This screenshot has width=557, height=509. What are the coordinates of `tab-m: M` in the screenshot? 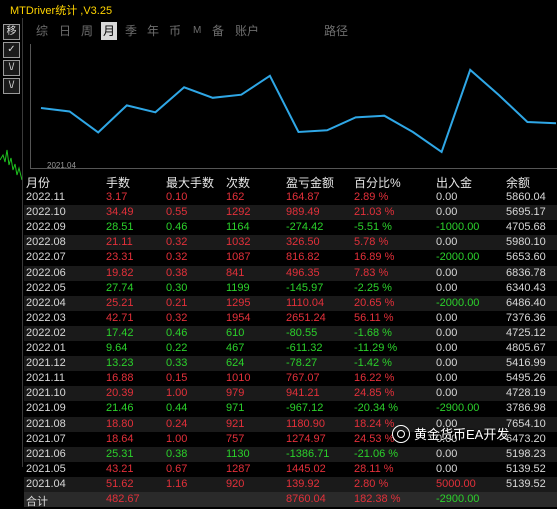 It's located at (197, 31).